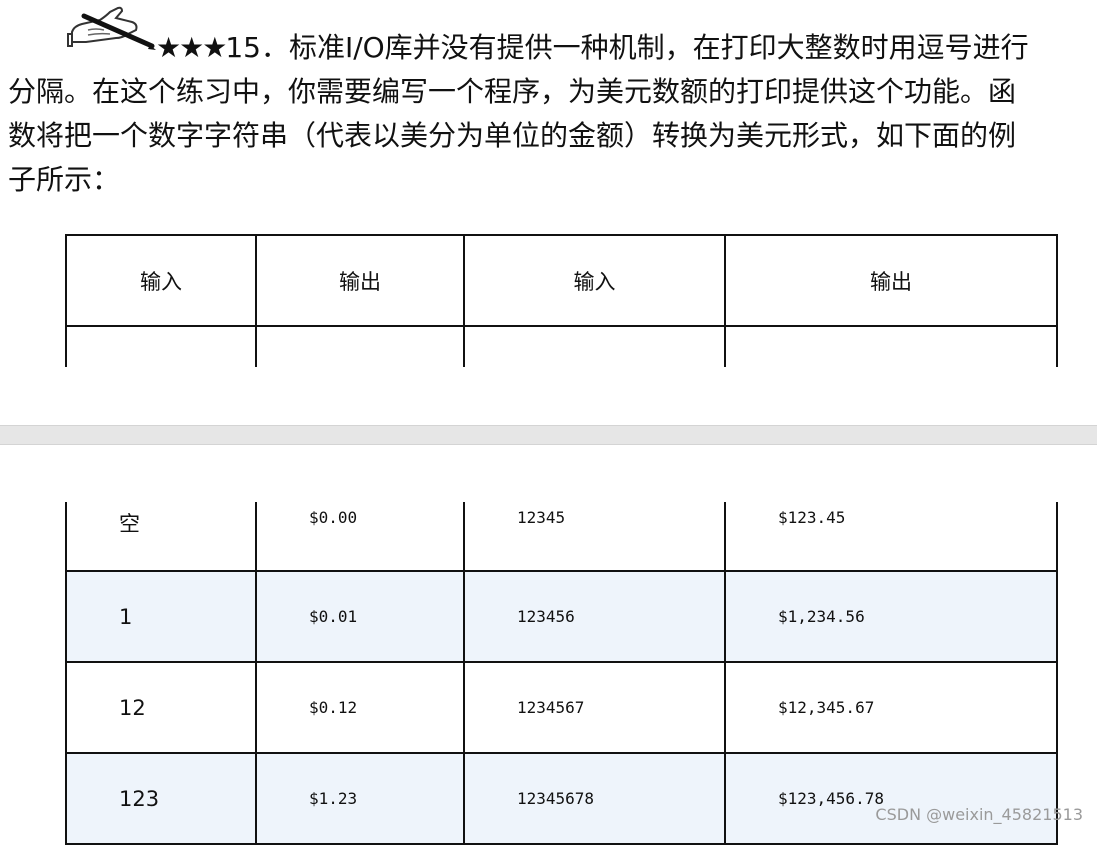 The image size is (1097, 845). What do you see at coordinates (243, 47) in the screenshot?
I see `exercise-number: 15` at bounding box center [243, 47].